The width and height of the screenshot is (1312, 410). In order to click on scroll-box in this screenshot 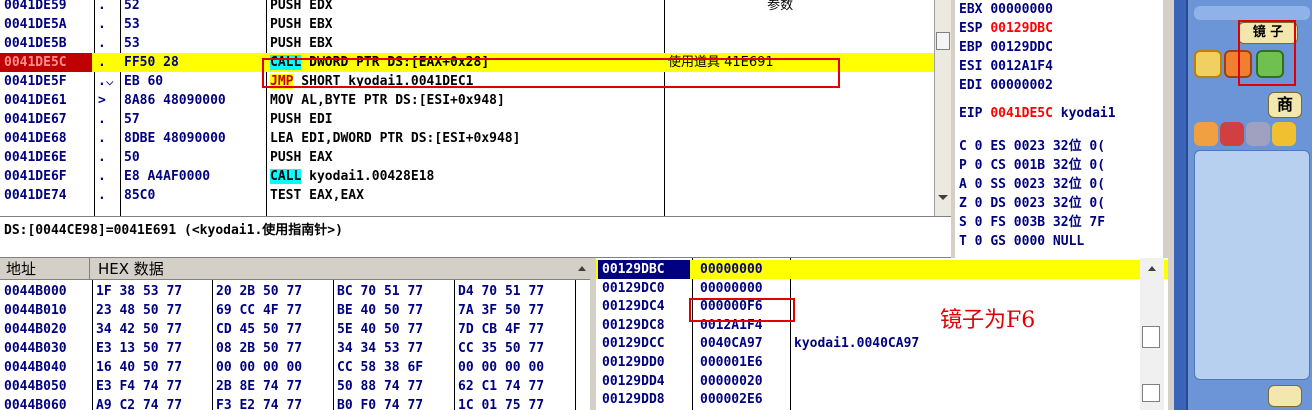, I will do `click(1151, 393)`.